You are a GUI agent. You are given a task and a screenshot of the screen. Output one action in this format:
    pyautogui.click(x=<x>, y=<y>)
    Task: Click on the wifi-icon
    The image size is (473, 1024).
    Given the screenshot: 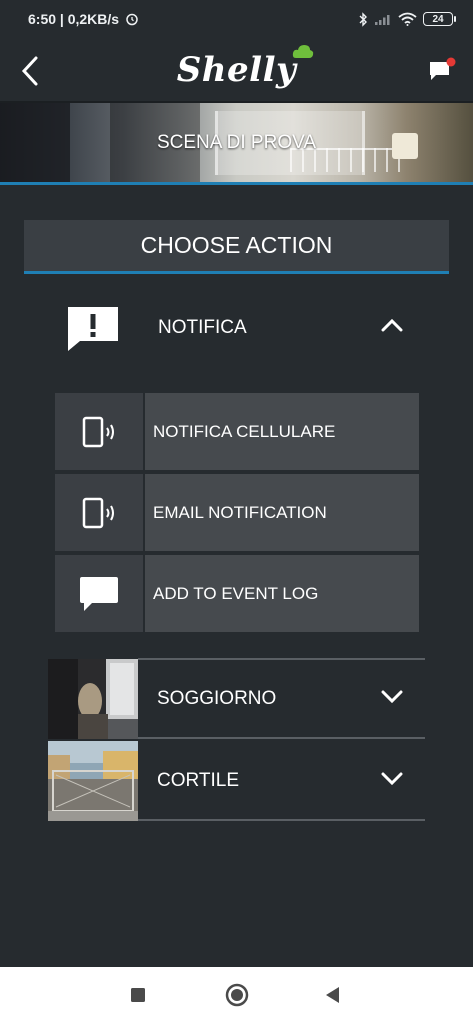 What is the action you would take?
    pyautogui.click(x=407, y=19)
    